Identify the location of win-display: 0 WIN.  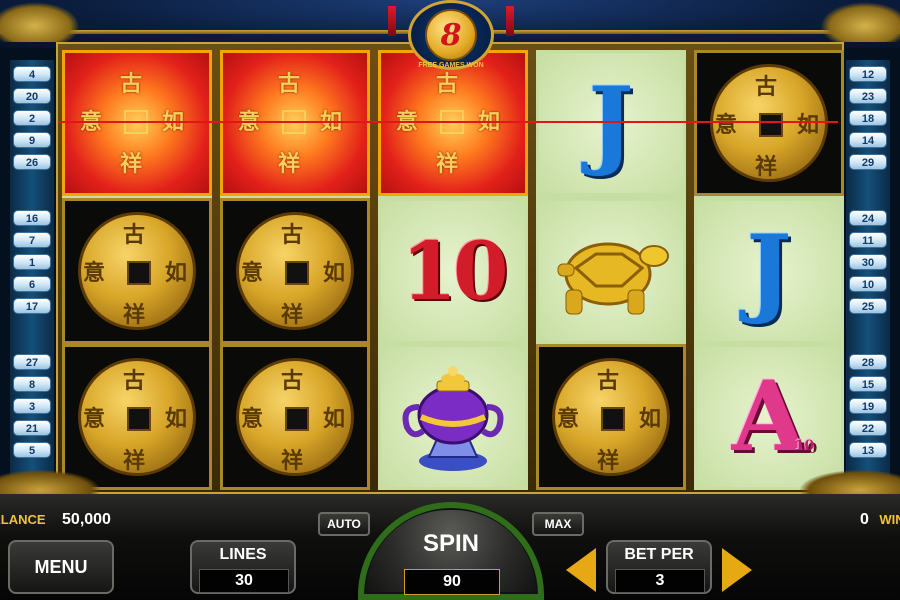
(880, 520).